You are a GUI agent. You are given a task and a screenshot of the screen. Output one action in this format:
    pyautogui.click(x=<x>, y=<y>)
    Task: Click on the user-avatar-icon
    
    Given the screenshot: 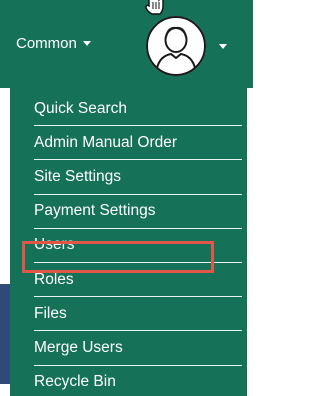 What is the action you would take?
    pyautogui.click(x=176, y=46)
    